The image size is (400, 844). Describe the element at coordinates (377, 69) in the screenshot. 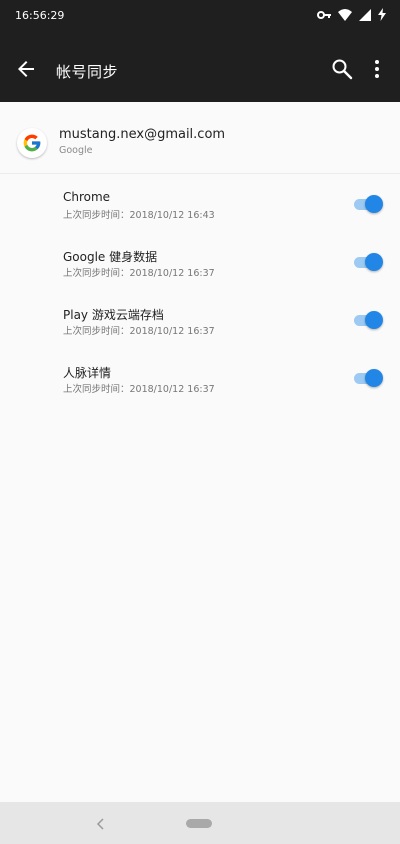

I see `more-vert-icon` at that location.